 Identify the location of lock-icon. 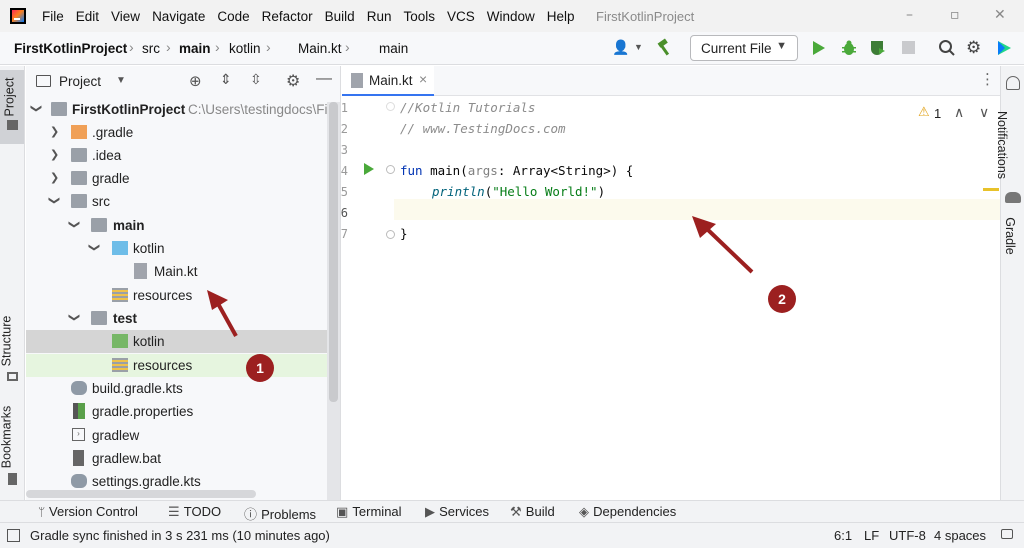
(1007, 534).